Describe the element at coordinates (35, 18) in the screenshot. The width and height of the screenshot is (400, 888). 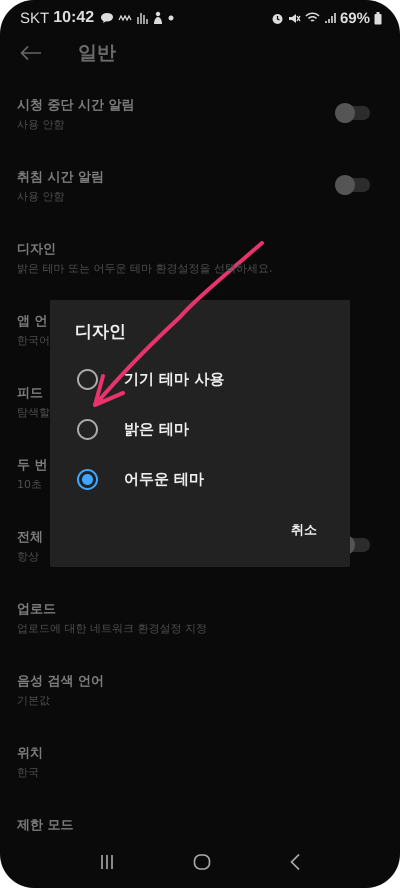
I see `carrier-name: SKT` at that location.